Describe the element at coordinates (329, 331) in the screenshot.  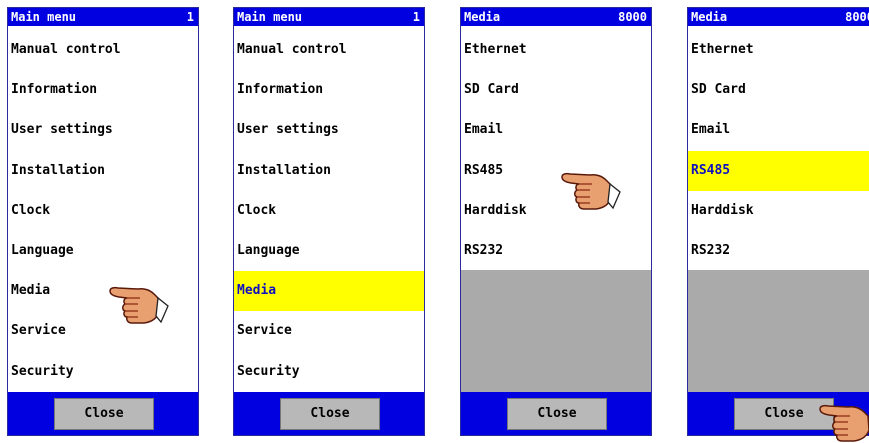
I see `menu-item-service: Service` at that location.